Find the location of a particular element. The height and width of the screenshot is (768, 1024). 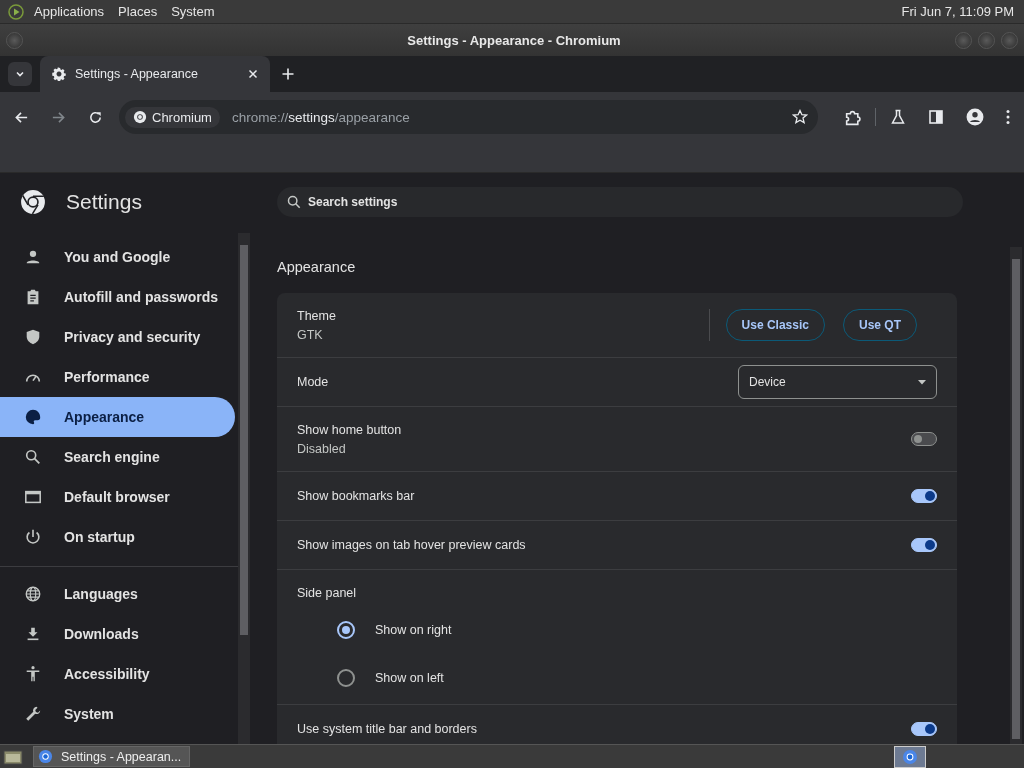

sidebar-item: System is located at coordinates (117, 714).